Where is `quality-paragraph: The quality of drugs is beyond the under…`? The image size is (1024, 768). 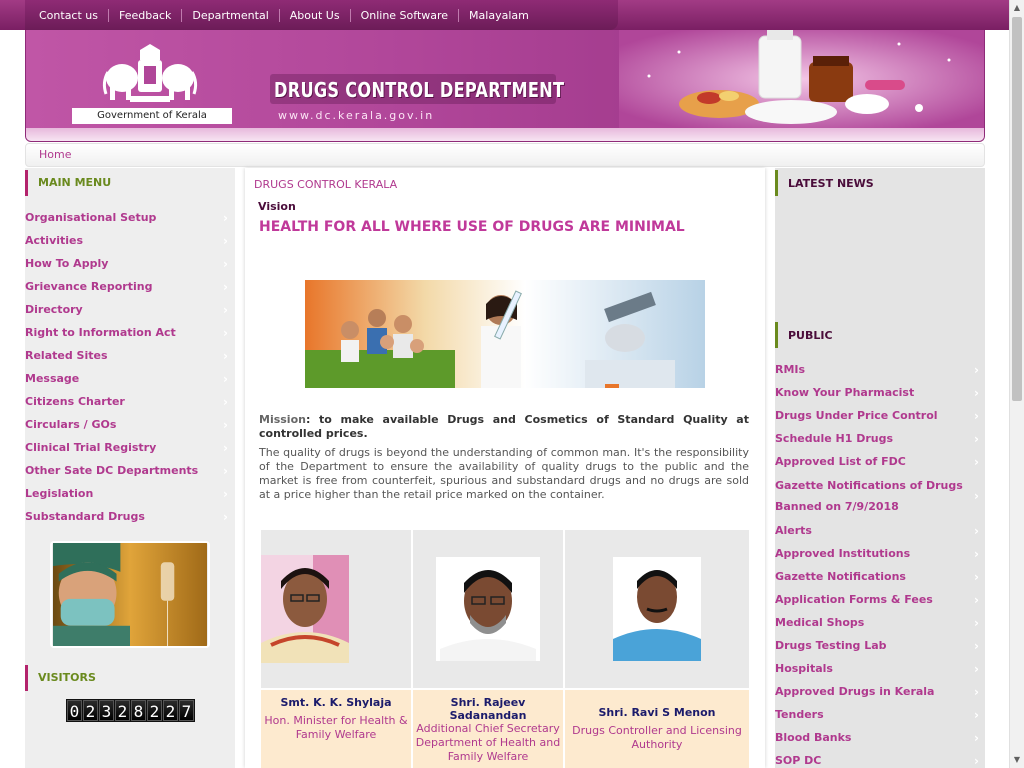 quality-paragraph: The quality of drugs is beyond the under… is located at coordinates (504, 473).